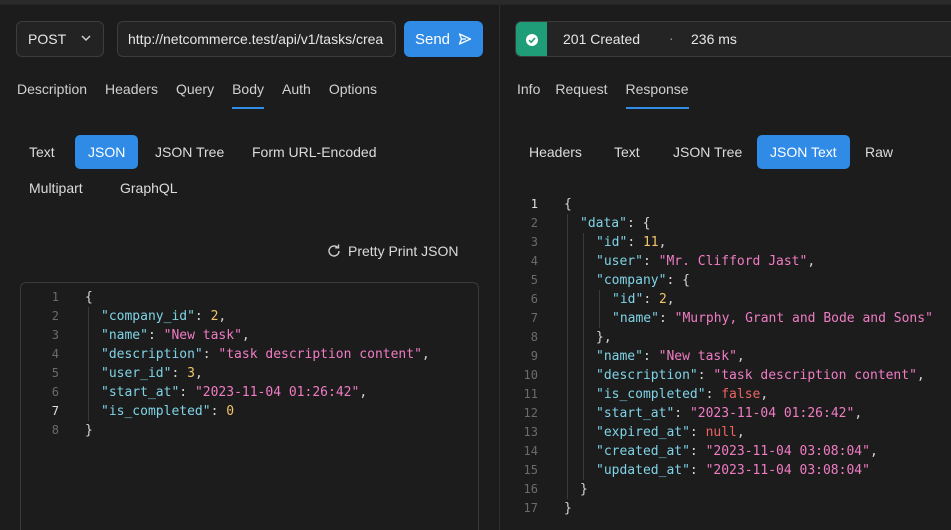  Describe the element at coordinates (296, 91) in the screenshot. I see `tab-auth: Auth` at that location.